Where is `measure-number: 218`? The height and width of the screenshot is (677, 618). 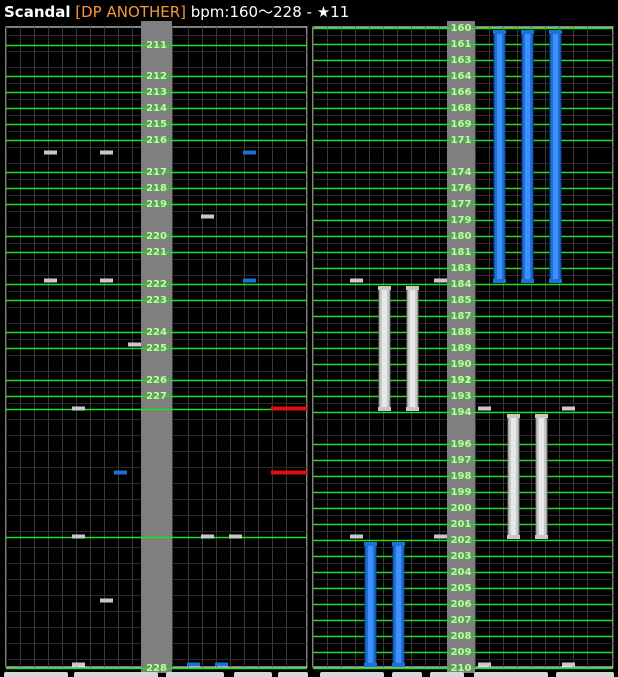 measure-number: 218 is located at coordinates (156, 188).